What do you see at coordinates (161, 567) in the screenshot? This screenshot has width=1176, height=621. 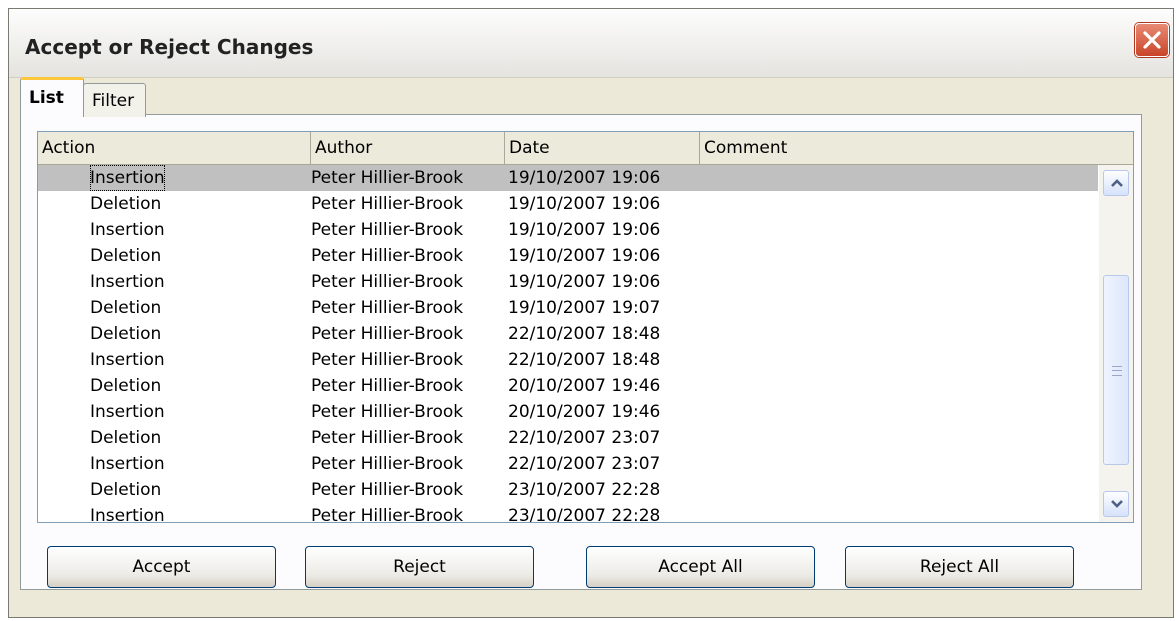 I see `accept-button: Accept` at bounding box center [161, 567].